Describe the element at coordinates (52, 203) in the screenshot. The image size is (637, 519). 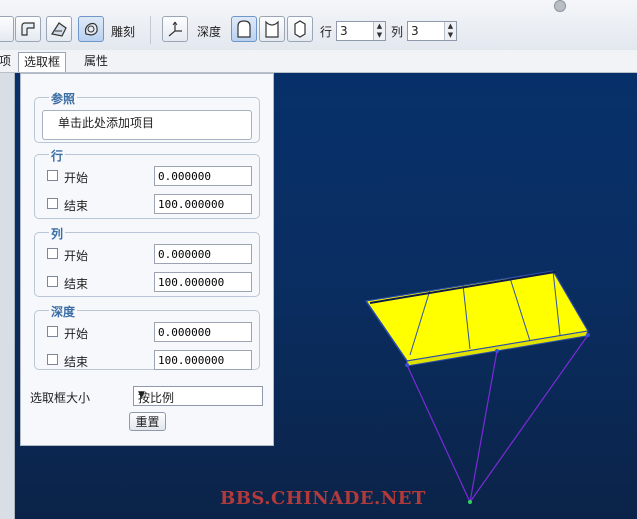
I see `row-end-checkbox` at that location.